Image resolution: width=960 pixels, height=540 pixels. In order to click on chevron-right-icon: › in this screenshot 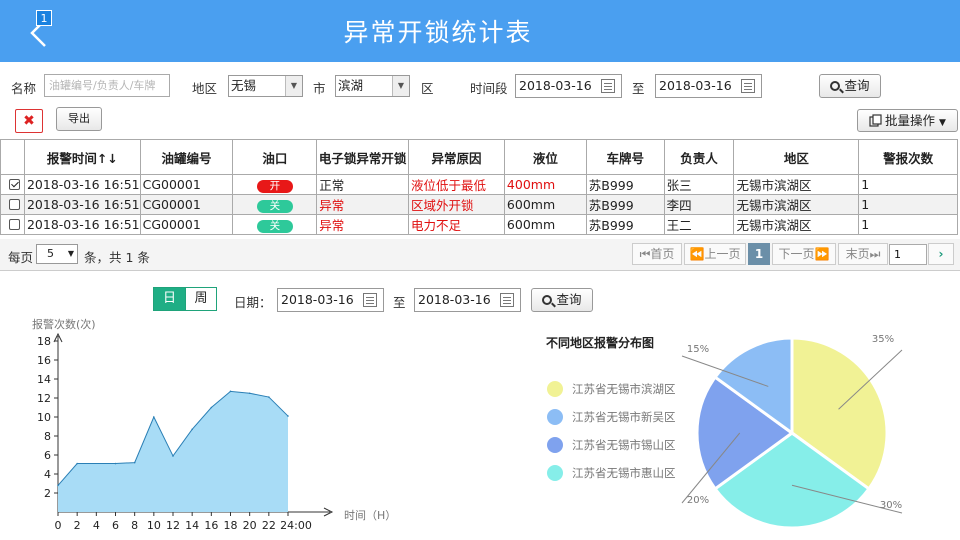, I will do `click(941, 254)`.